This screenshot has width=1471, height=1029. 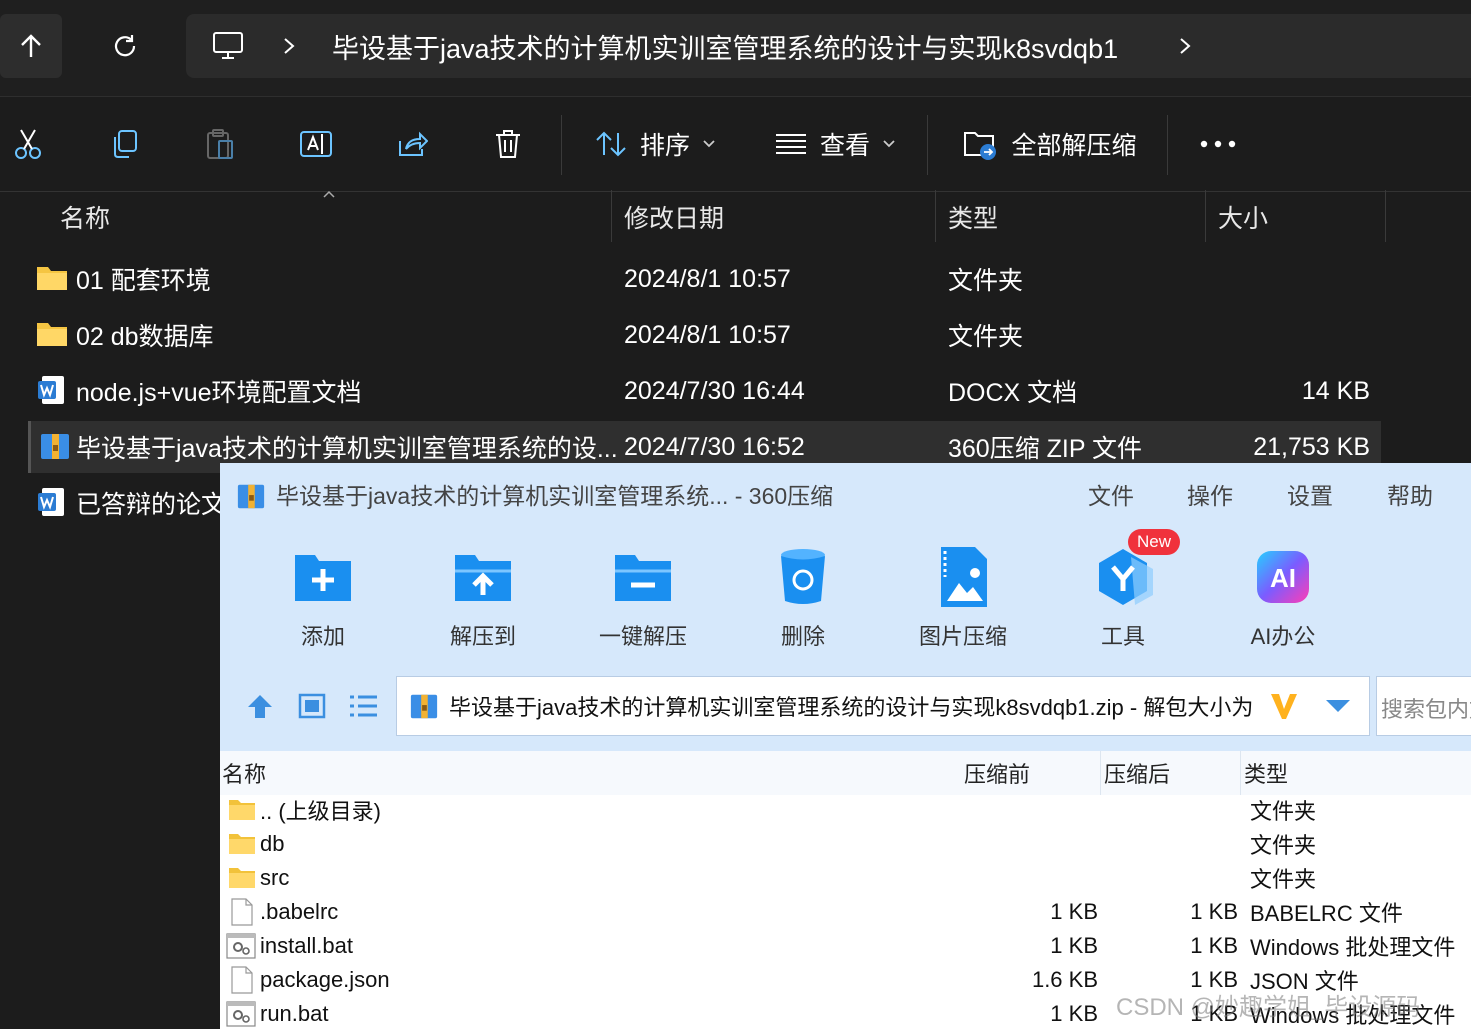 What do you see at coordinates (997, 773) in the screenshot?
I see `list-col-before: 压缩前` at bounding box center [997, 773].